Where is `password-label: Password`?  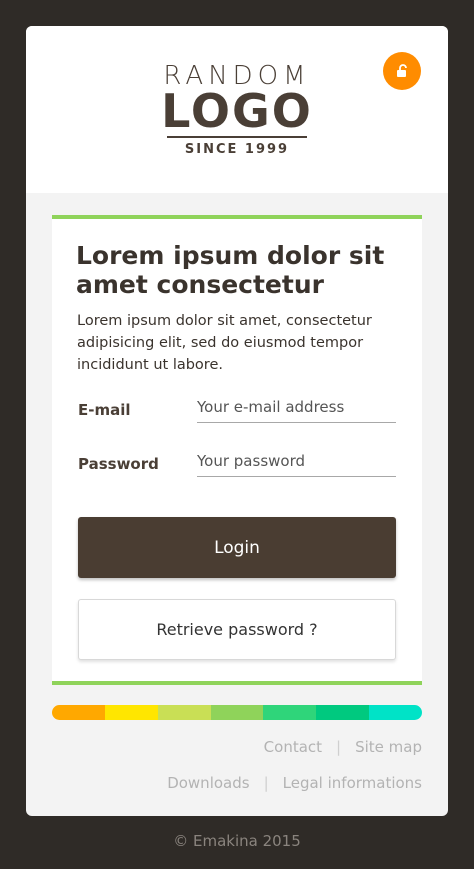 password-label: Password is located at coordinates (118, 464).